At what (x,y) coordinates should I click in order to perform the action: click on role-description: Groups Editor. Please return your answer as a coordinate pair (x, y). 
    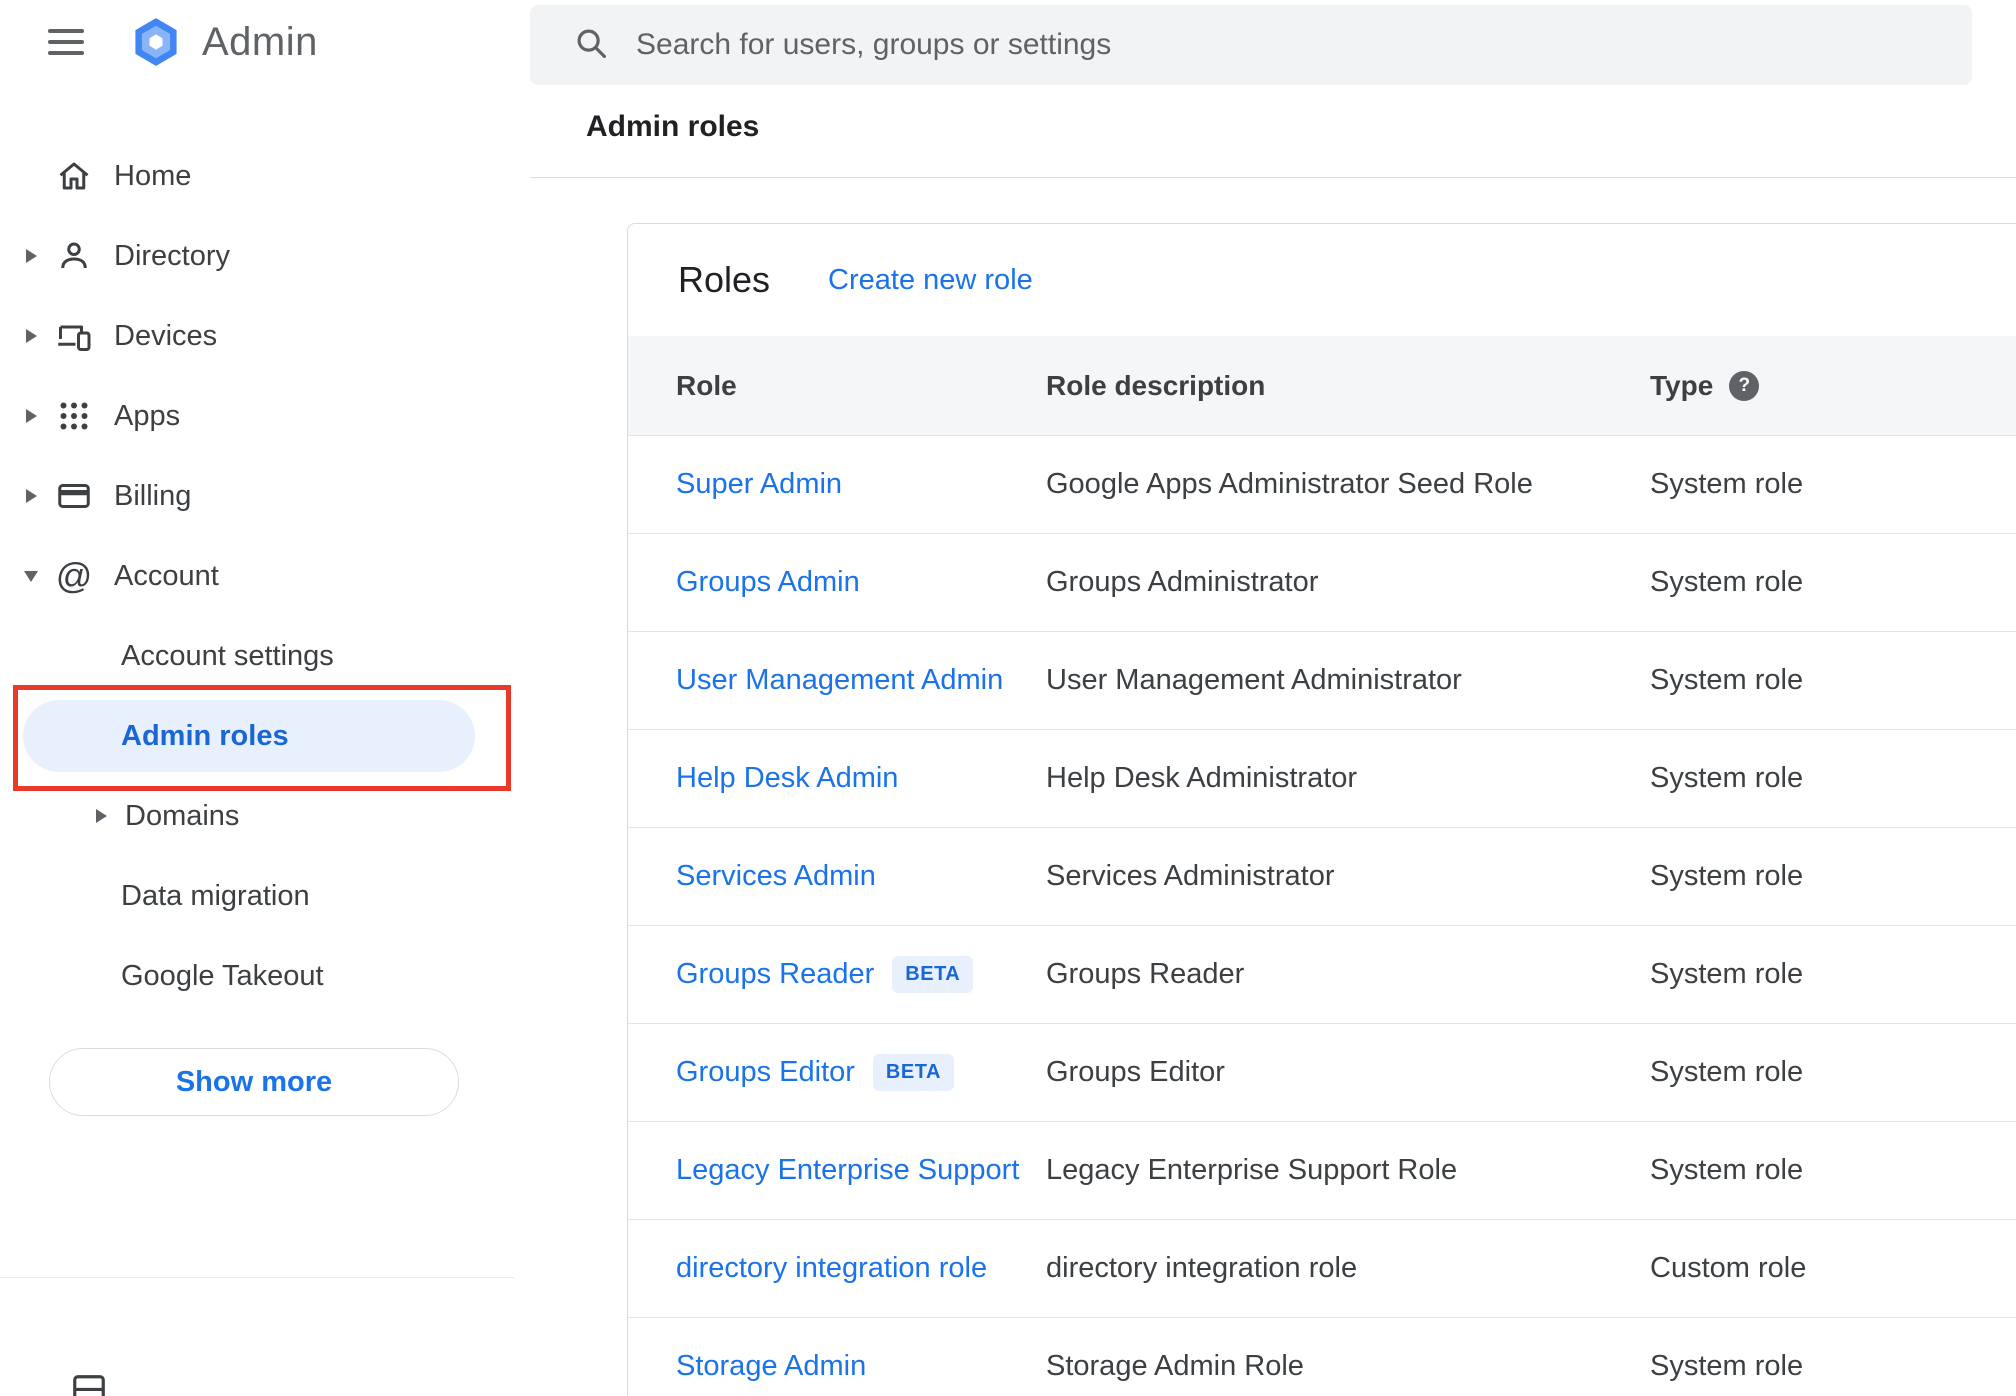
    Looking at the image, I should click on (1135, 1072).